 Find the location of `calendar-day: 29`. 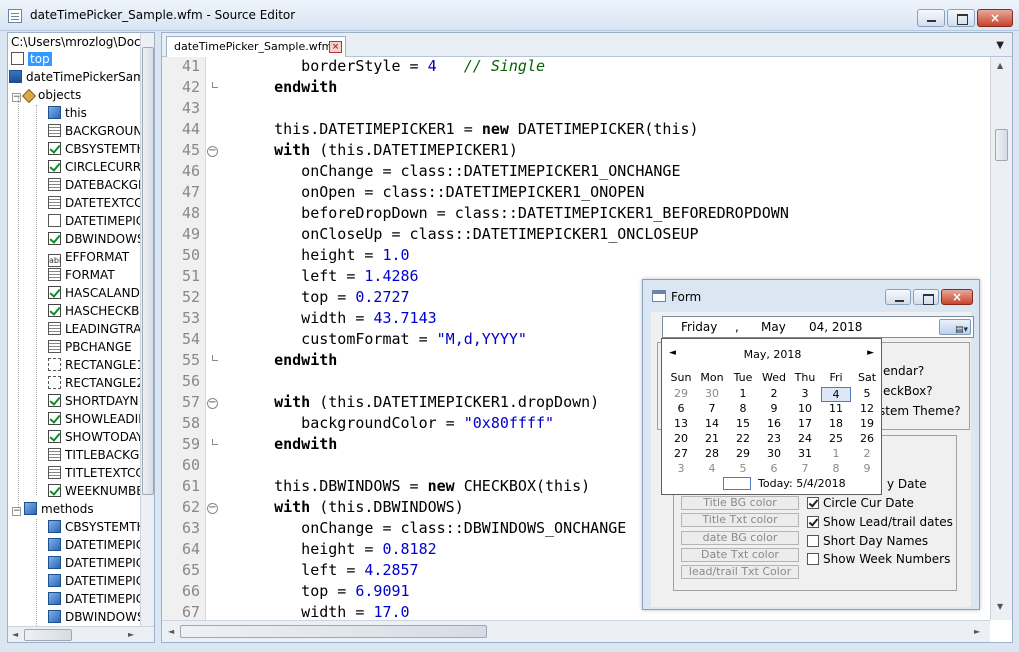

calendar-day: 29 is located at coordinates (681, 393).